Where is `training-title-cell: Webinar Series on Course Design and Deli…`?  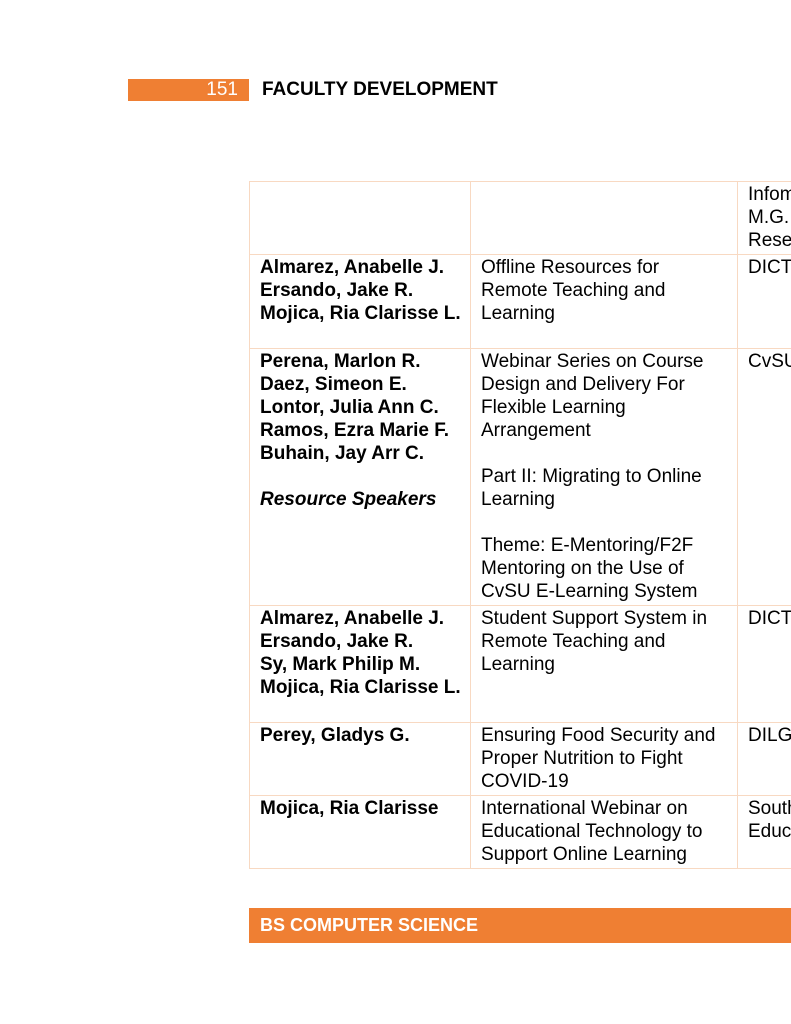 training-title-cell: Webinar Series on Course Design and Deli… is located at coordinates (604, 477).